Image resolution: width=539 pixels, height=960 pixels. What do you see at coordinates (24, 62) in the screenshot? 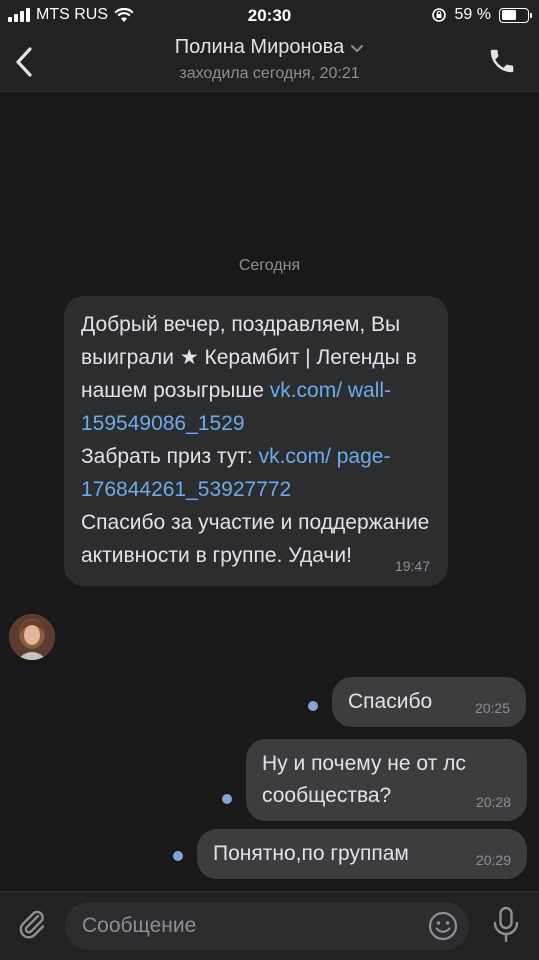
I see `chevron-left-icon` at bounding box center [24, 62].